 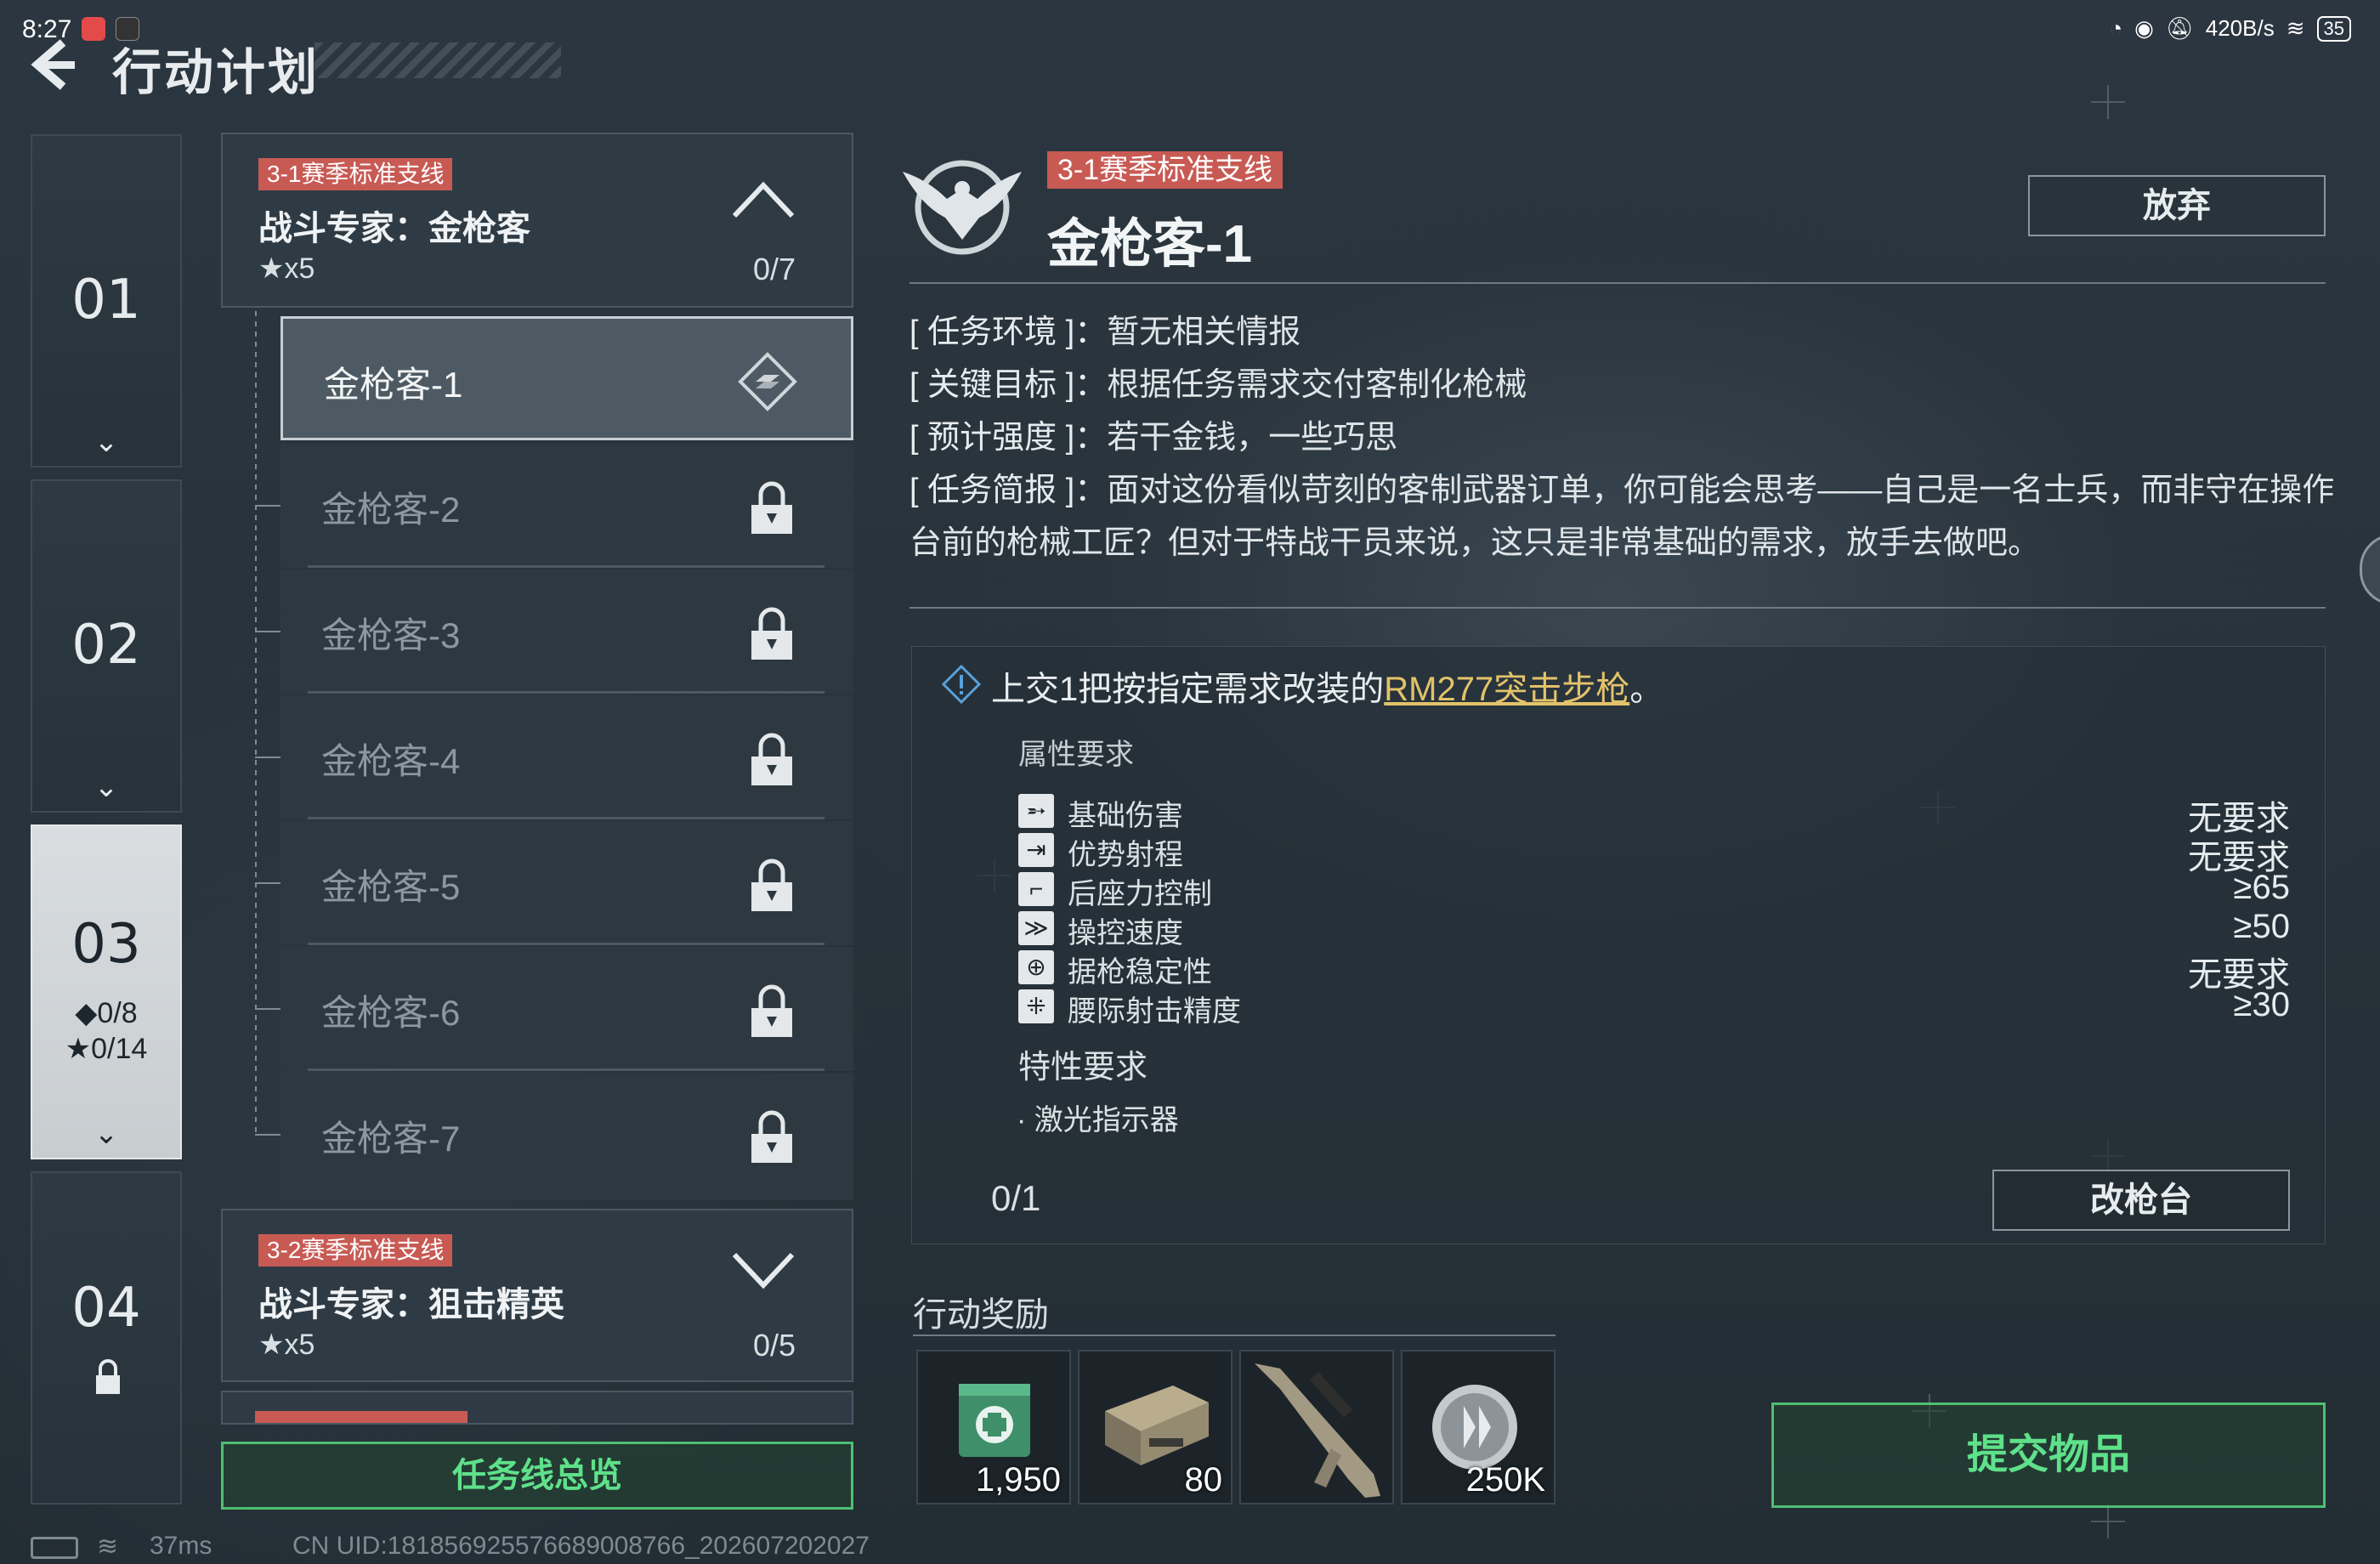 I want to click on rifle-icon, so click(x=1317, y=1430).